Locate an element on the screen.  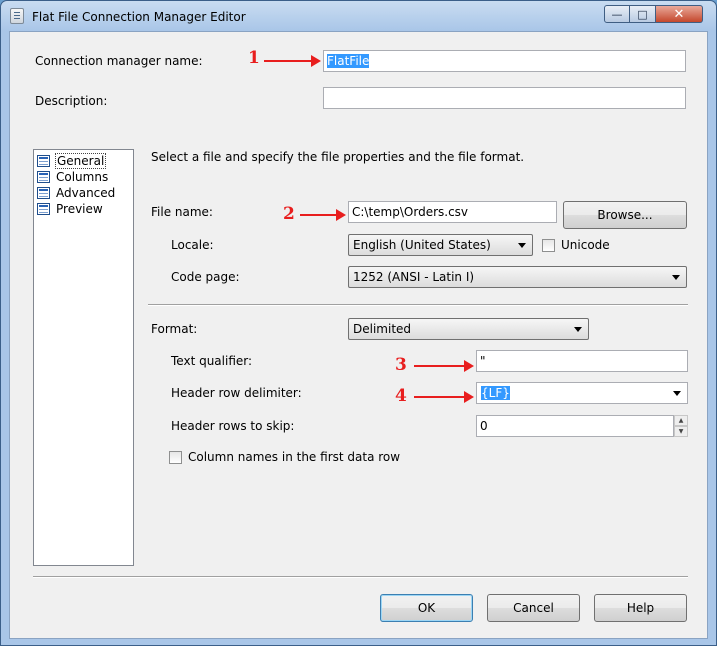
spin-down-icon: ▼ is located at coordinates (681, 431).